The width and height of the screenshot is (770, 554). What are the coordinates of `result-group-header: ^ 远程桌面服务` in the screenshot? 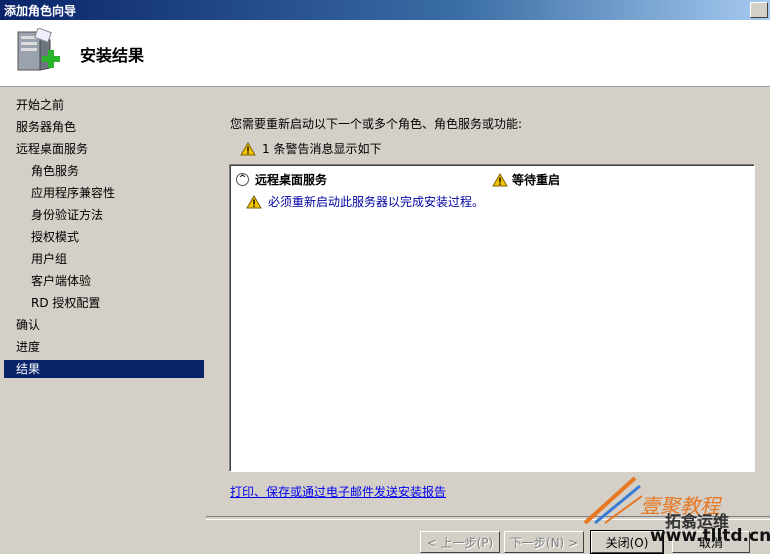 It's located at (281, 179).